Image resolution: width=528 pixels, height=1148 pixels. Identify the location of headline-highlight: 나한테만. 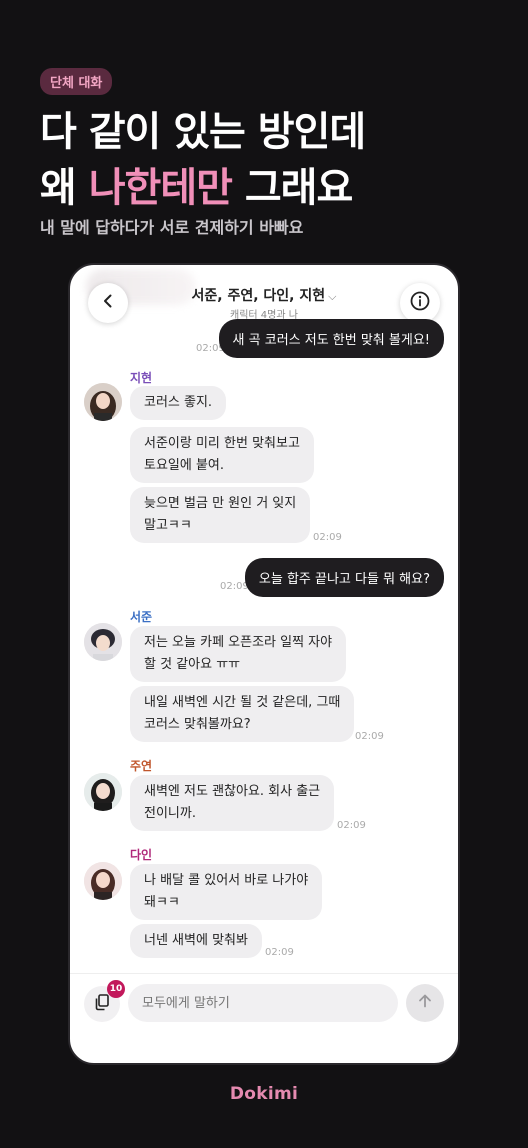
(160, 188).